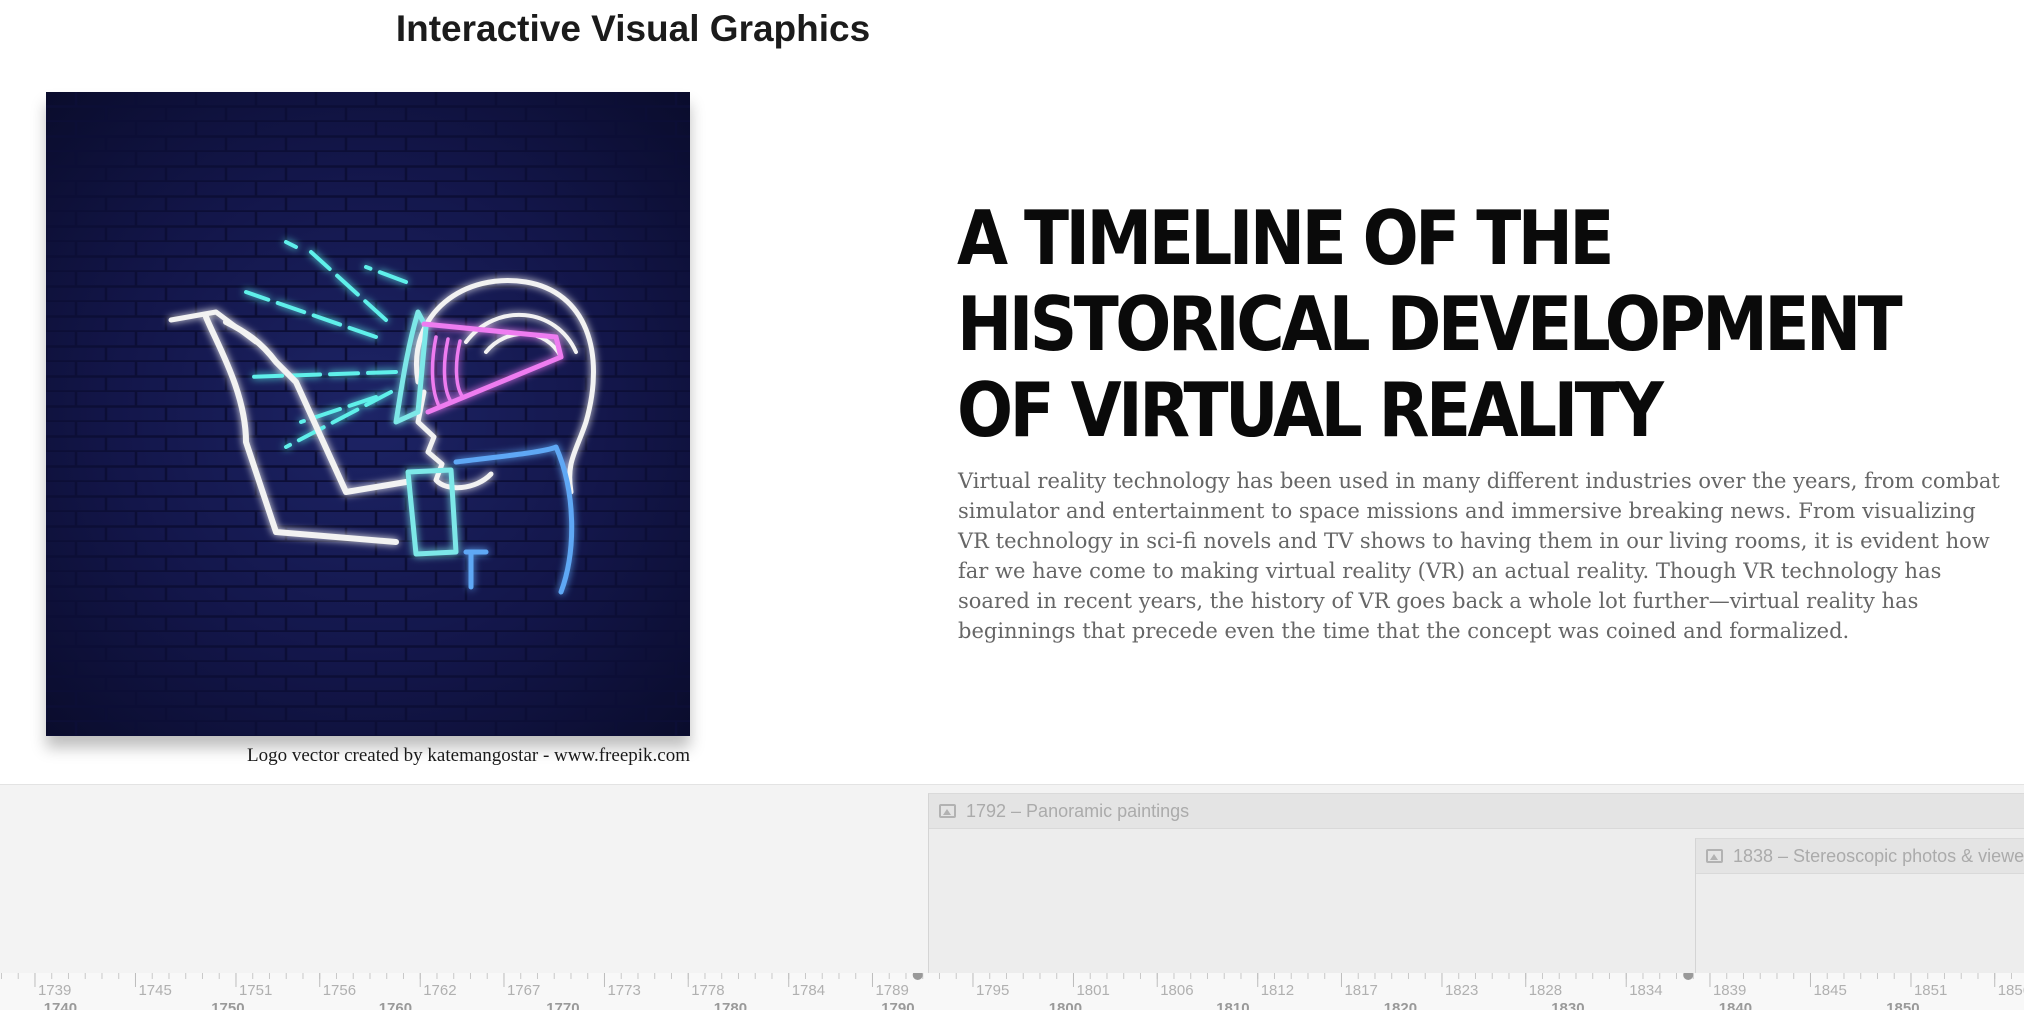  I want to click on axis-minor-label: 1856, so click(2011, 990).